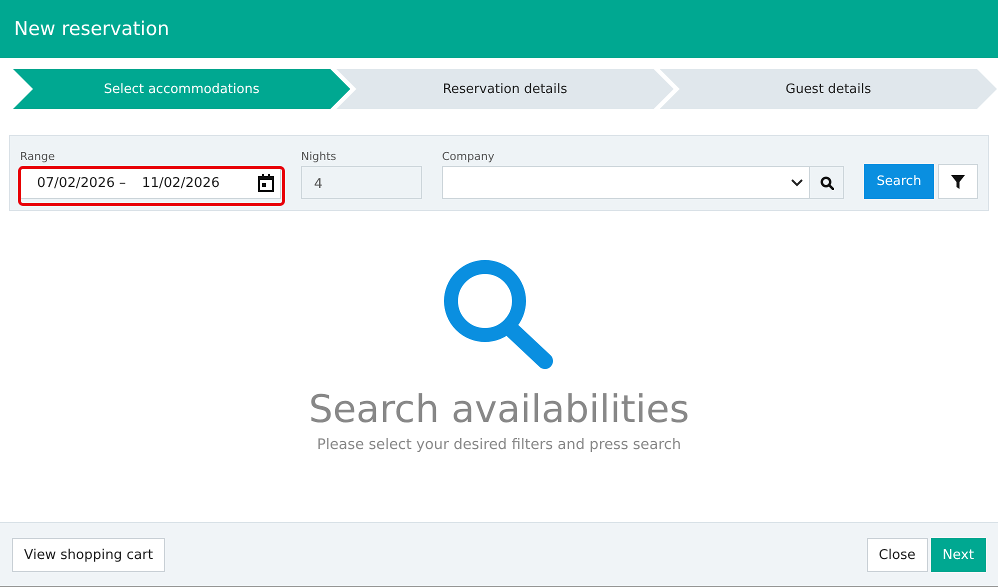  I want to click on chevron-down-icon, so click(797, 182).